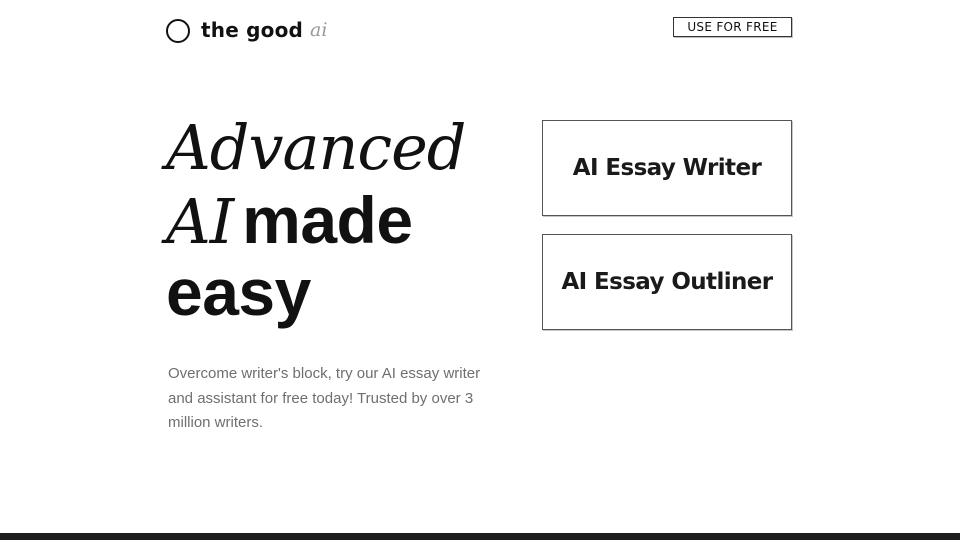  Describe the element at coordinates (327, 220) in the screenshot. I see `hero-title-word-made: made` at that location.